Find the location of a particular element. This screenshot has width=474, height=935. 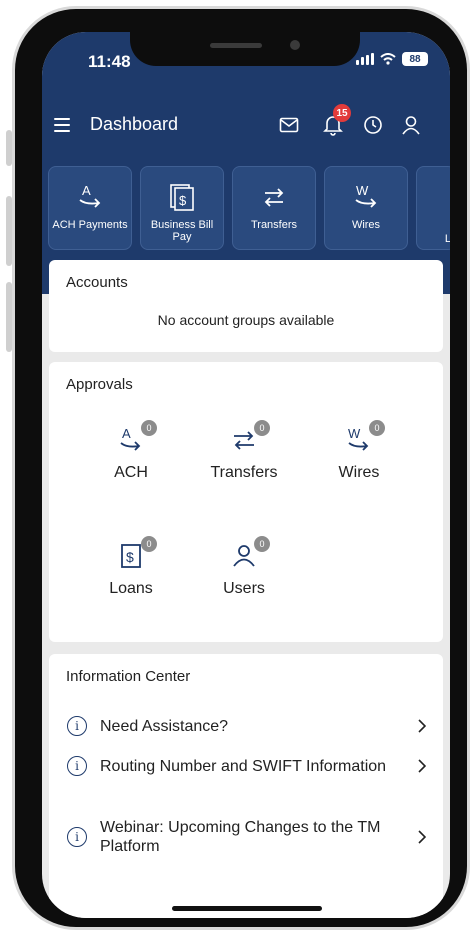

approval-loans: $ 0 Loans is located at coordinates (131, 567).